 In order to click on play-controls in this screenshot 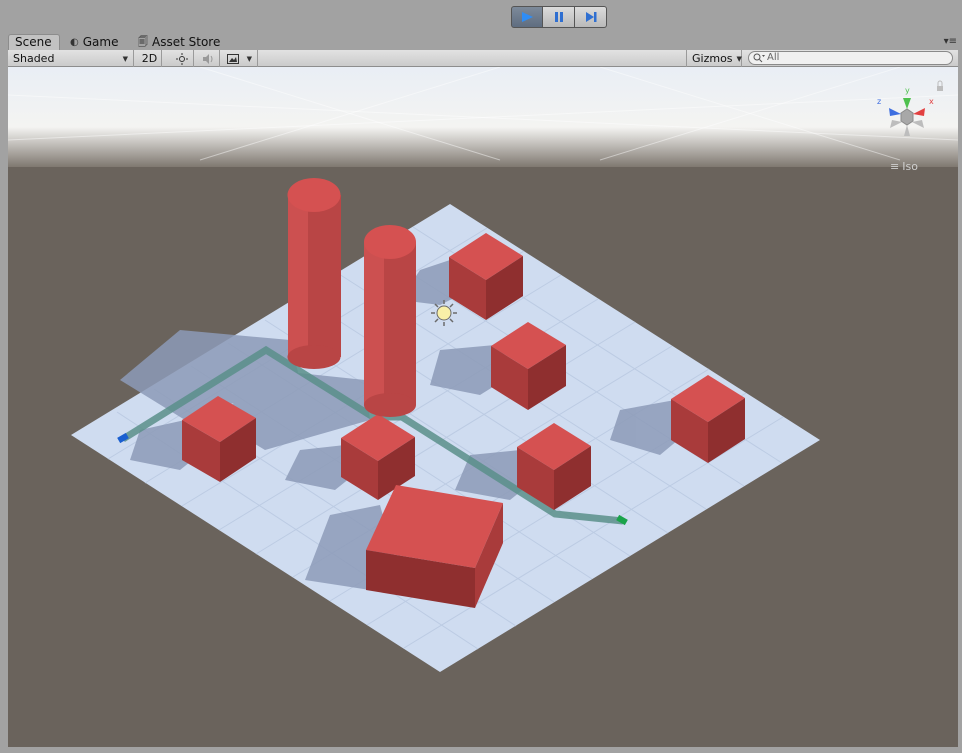, I will do `click(559, 17)`.